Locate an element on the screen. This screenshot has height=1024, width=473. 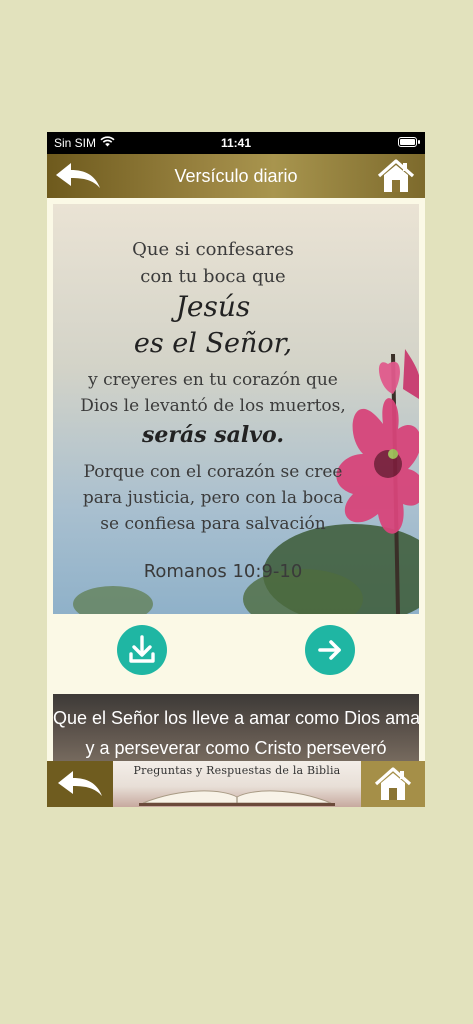
verse-line: Que si confesares is located at coordinates (213, 249).